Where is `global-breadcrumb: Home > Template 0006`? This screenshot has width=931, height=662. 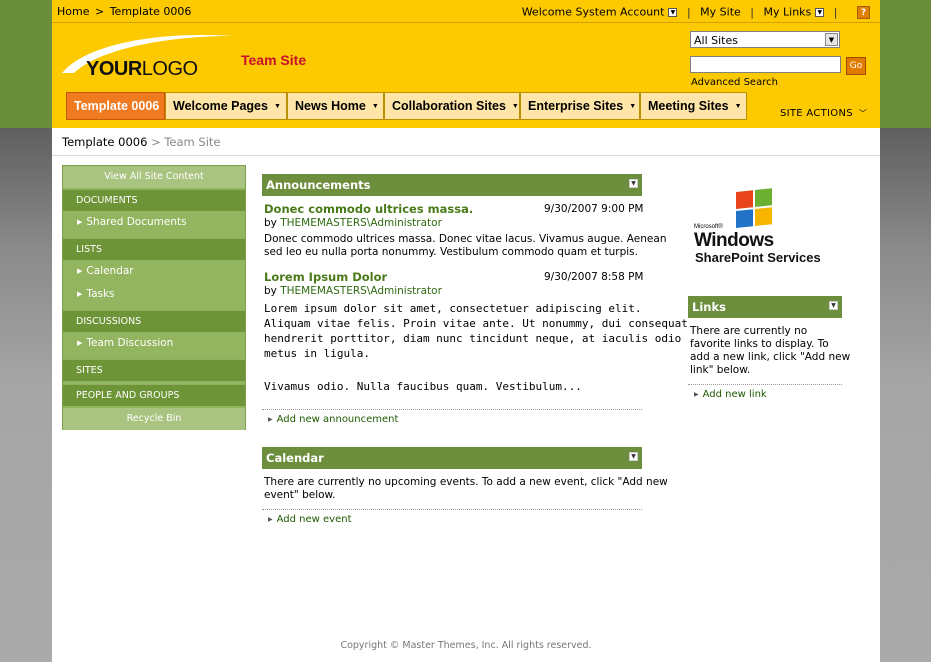
global-breadcrumb: Home > Template 0006 is located at coordinates (124, 11).